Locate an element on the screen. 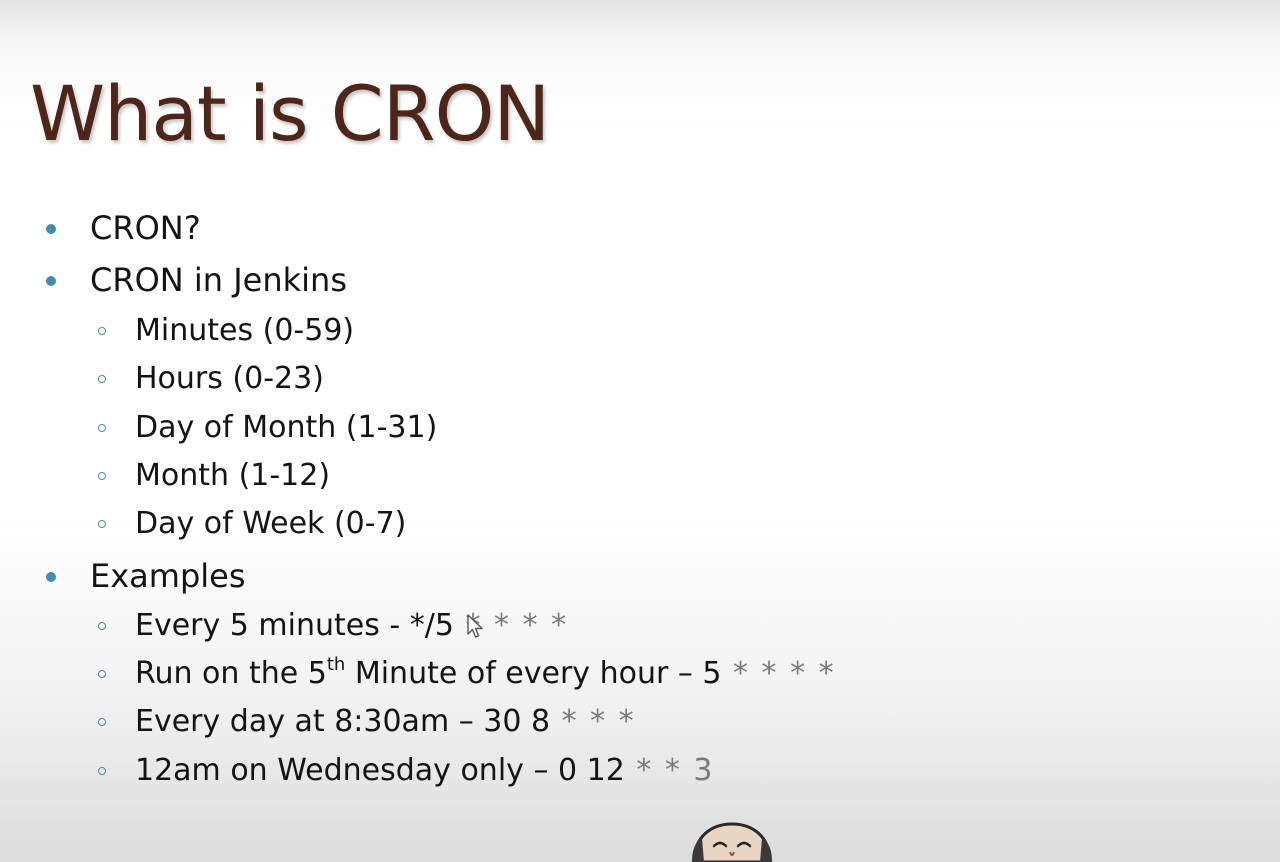  jenkins-mascot-icon is located at coordinates (732, 842).